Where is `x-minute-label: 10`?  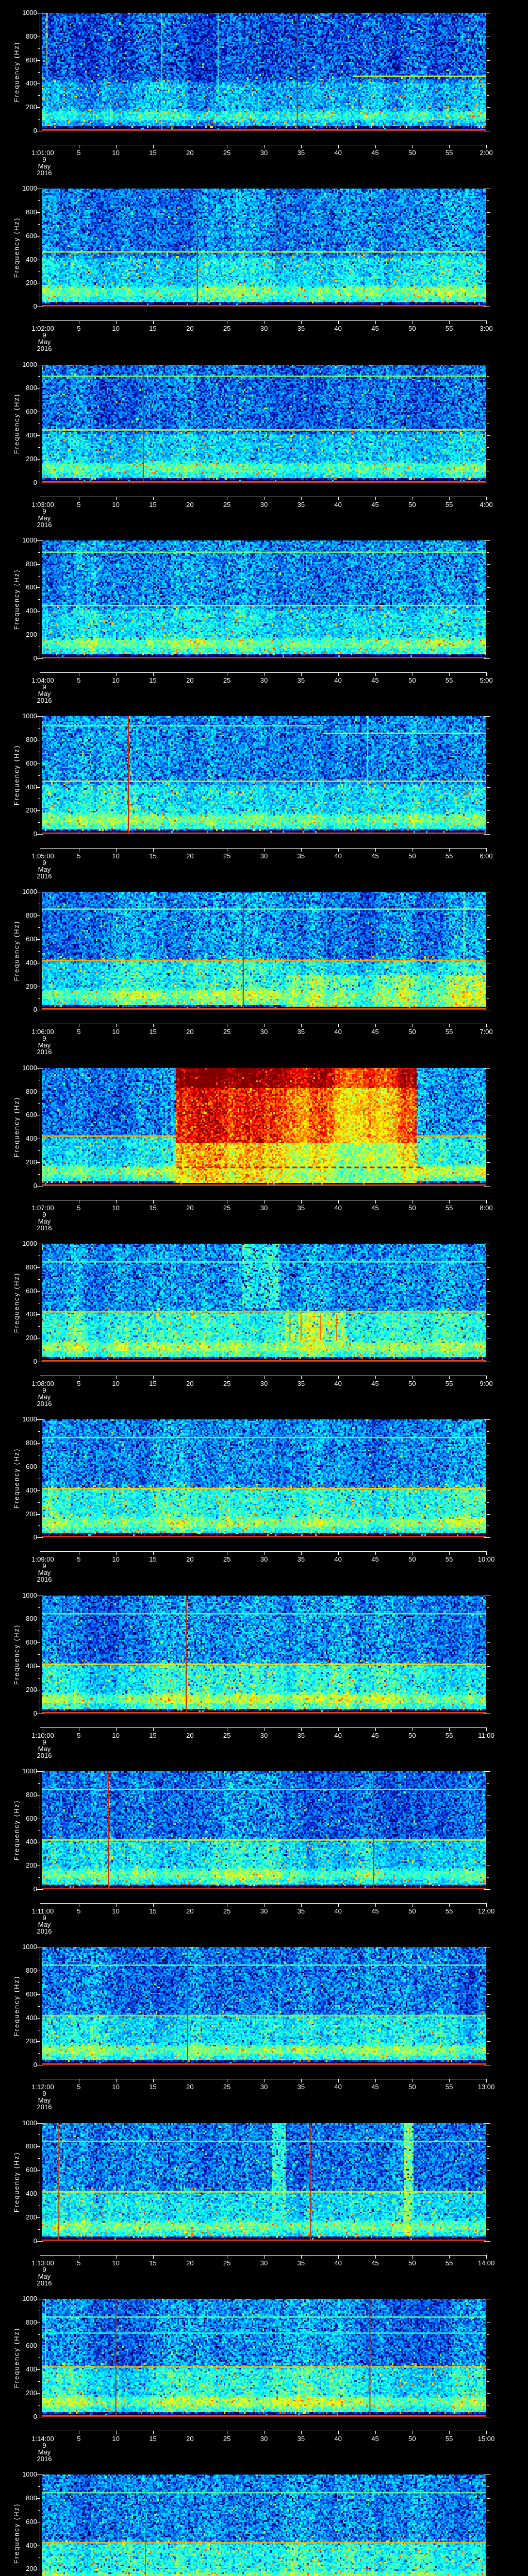 x-minute-label: 10 is located at coordinates (116, 856).